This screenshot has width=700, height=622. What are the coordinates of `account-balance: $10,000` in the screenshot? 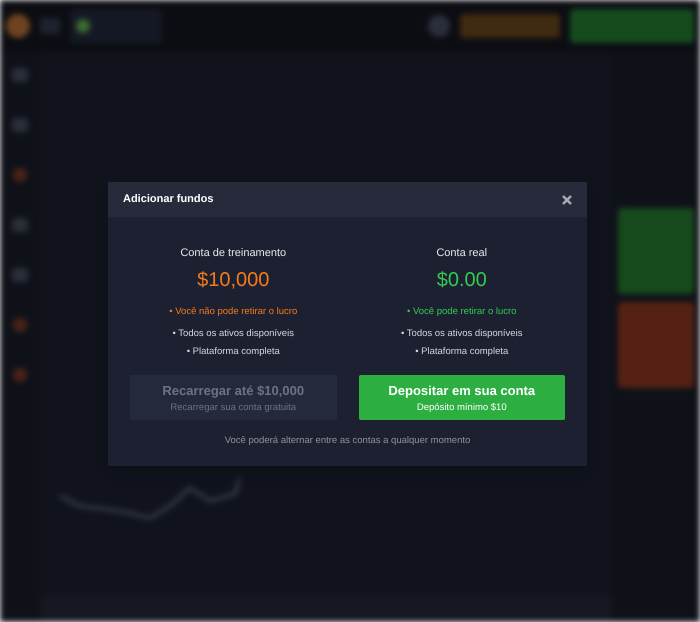 It's located at (233, 280).